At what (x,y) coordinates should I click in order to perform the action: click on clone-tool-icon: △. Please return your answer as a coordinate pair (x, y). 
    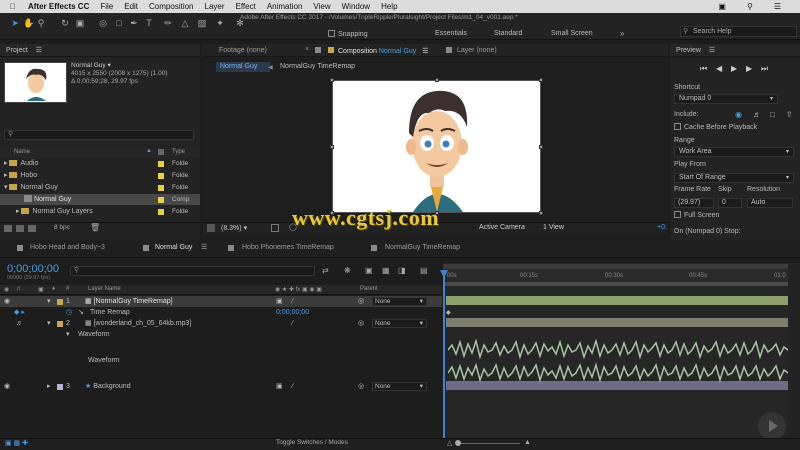
    Looking at the image, I should click on (185, 23).